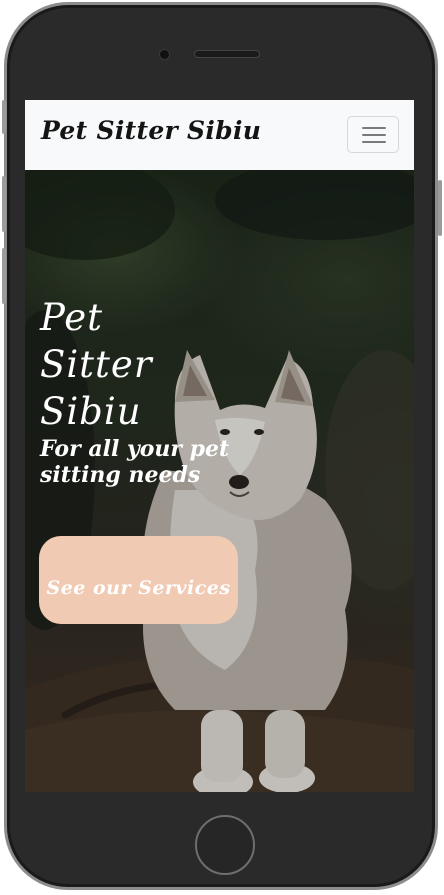  I want to click on volume-down-button, so click(4, 276).